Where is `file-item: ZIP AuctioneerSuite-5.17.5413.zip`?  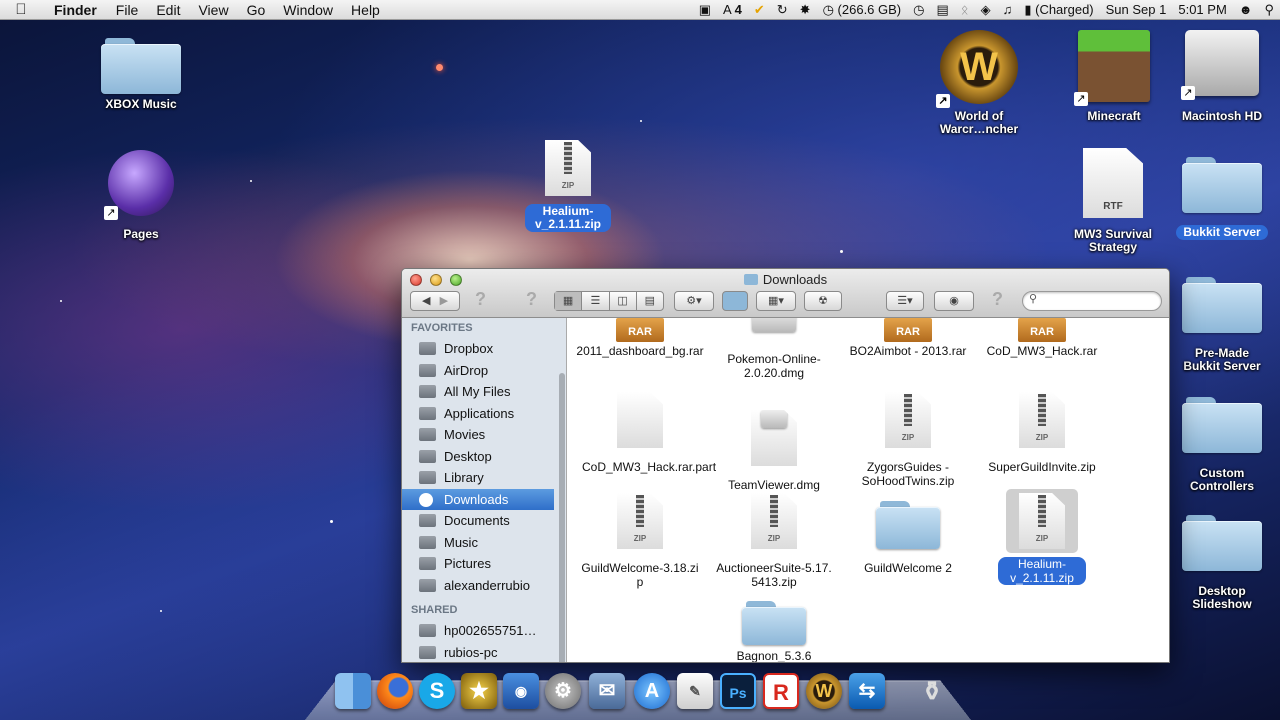
file-item: ZIP AuctioneerSuite-5.17.5413.zip is located at coordinates (774, 541).